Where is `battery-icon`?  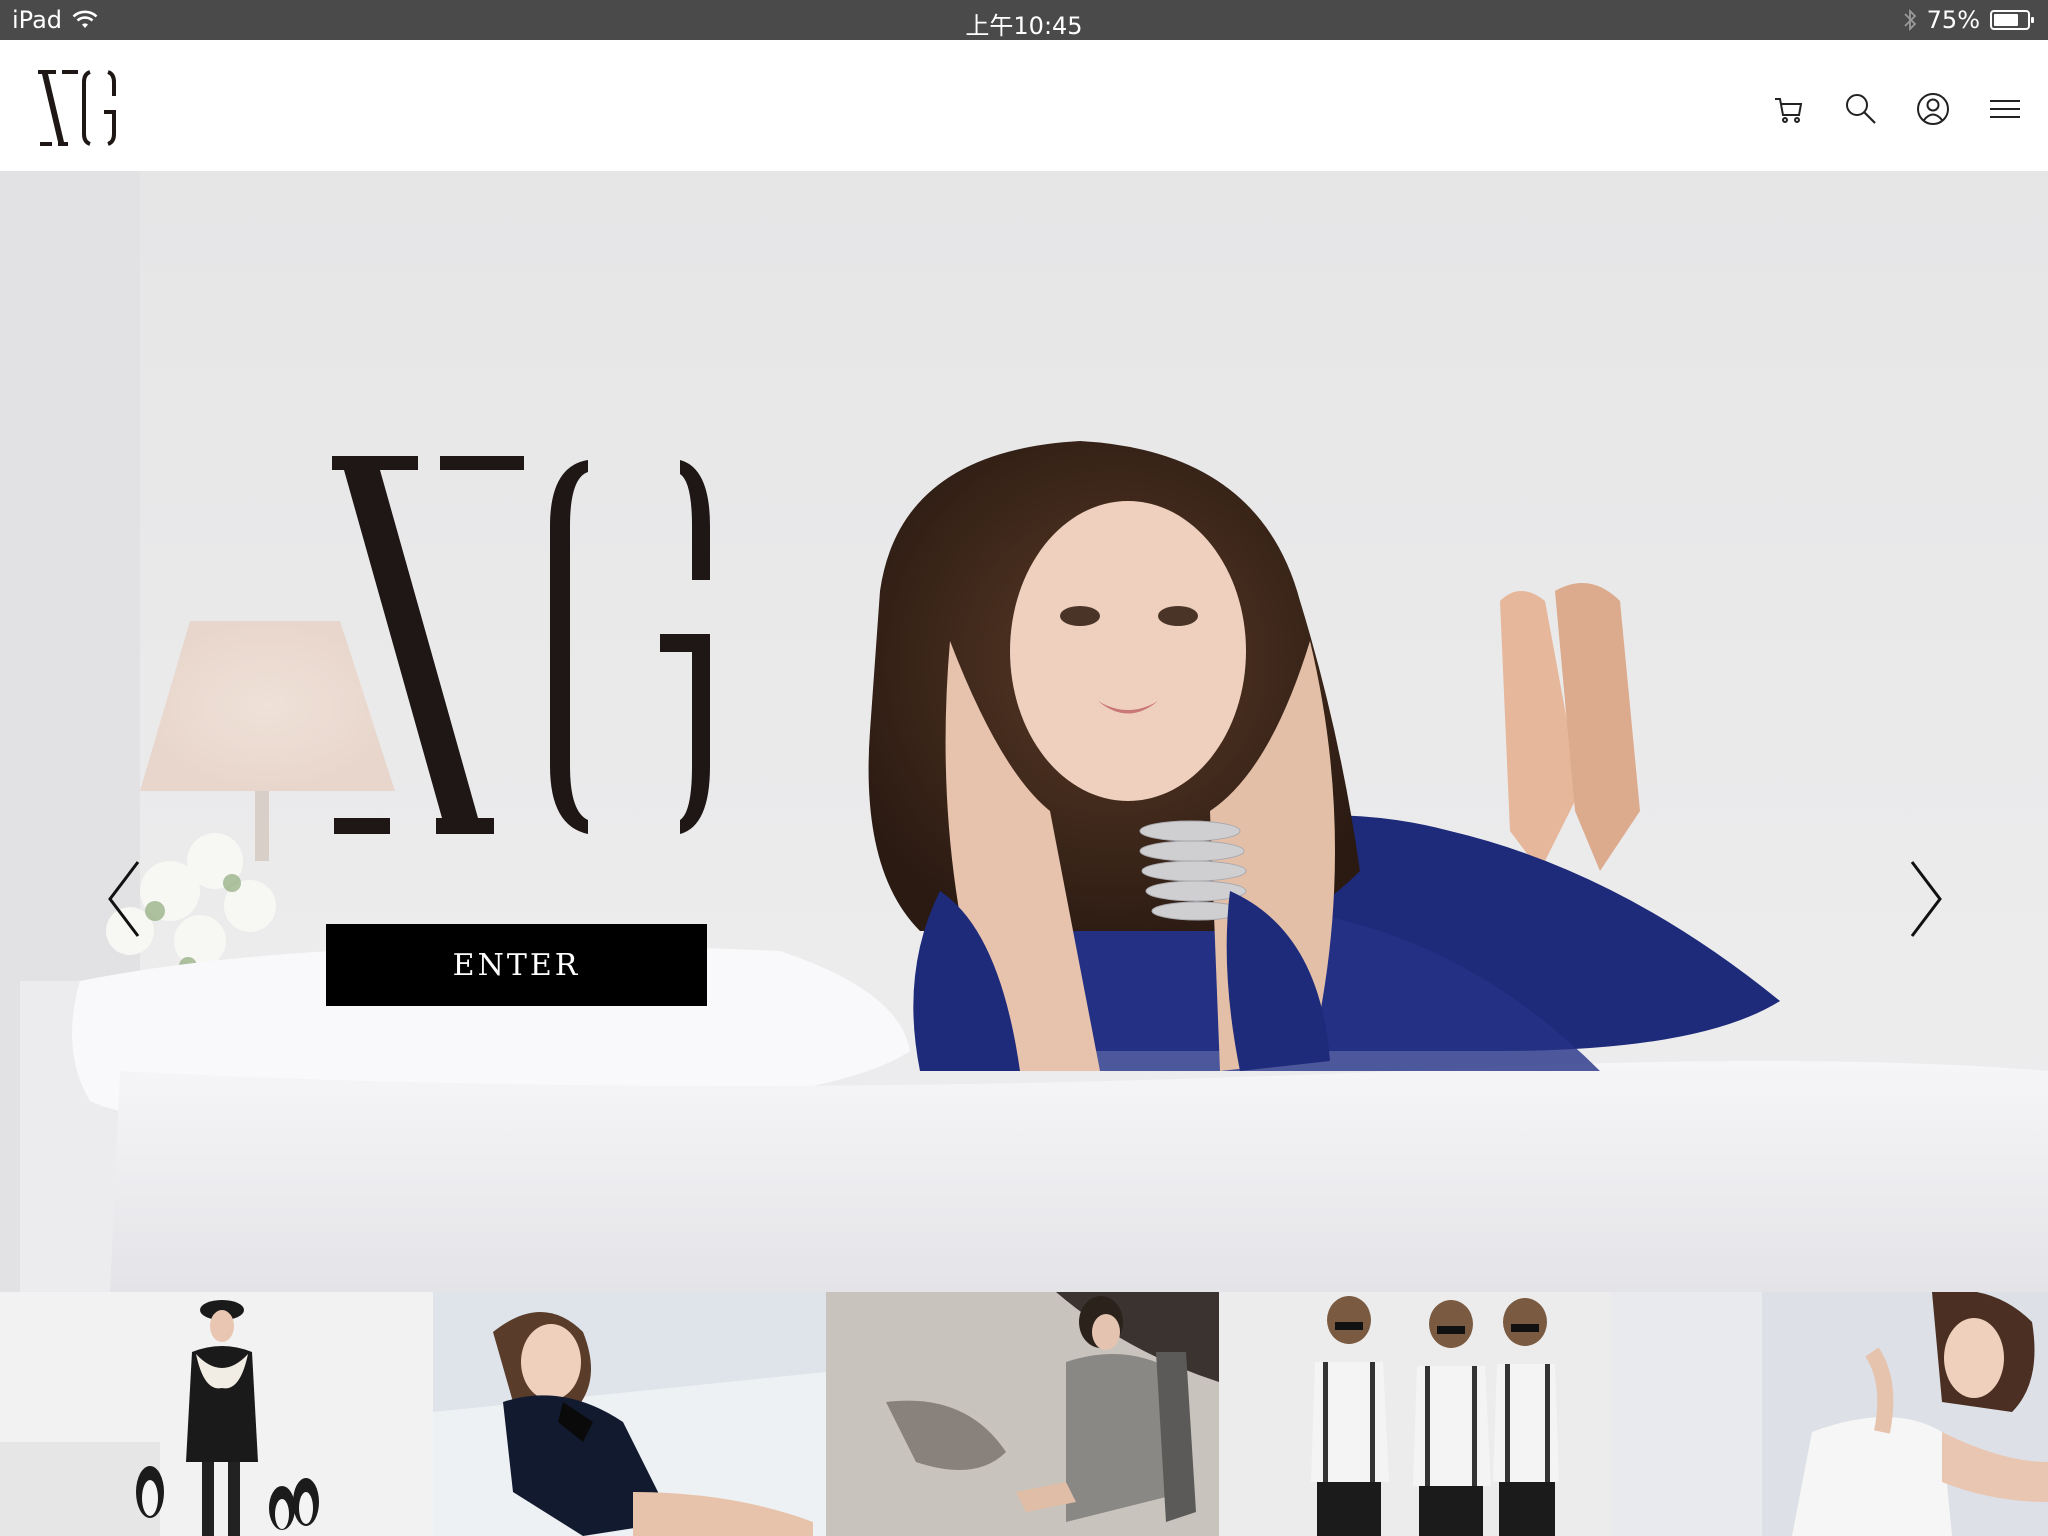 battery-icon is located at coordinates (2013, 20).